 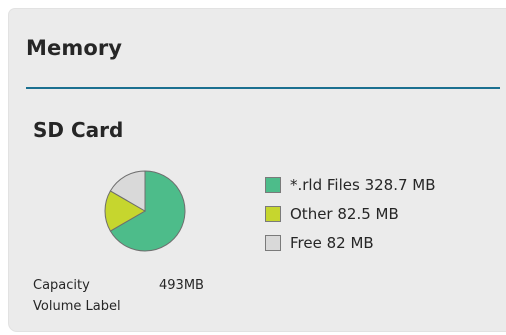 I want to click on volume-label-row: Volume Label, so click(x=118, y=306).